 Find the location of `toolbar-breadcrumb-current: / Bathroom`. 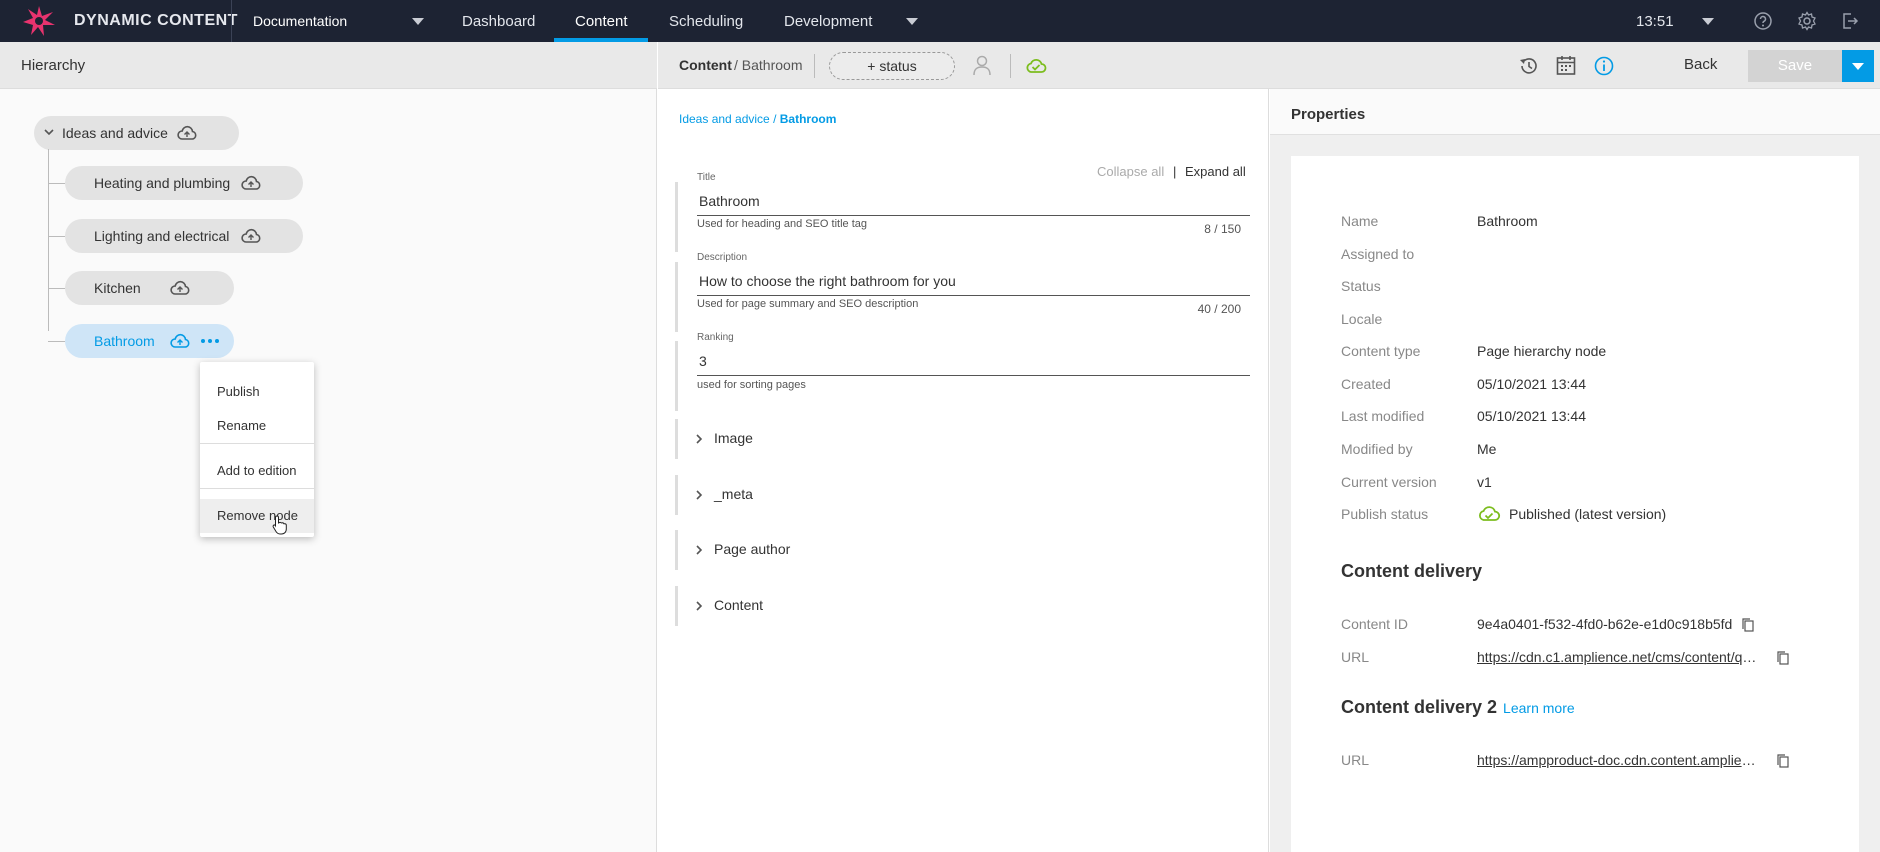

toolbar-breadcrumb-current: / Bathroom is located at coordinates (768, 65).